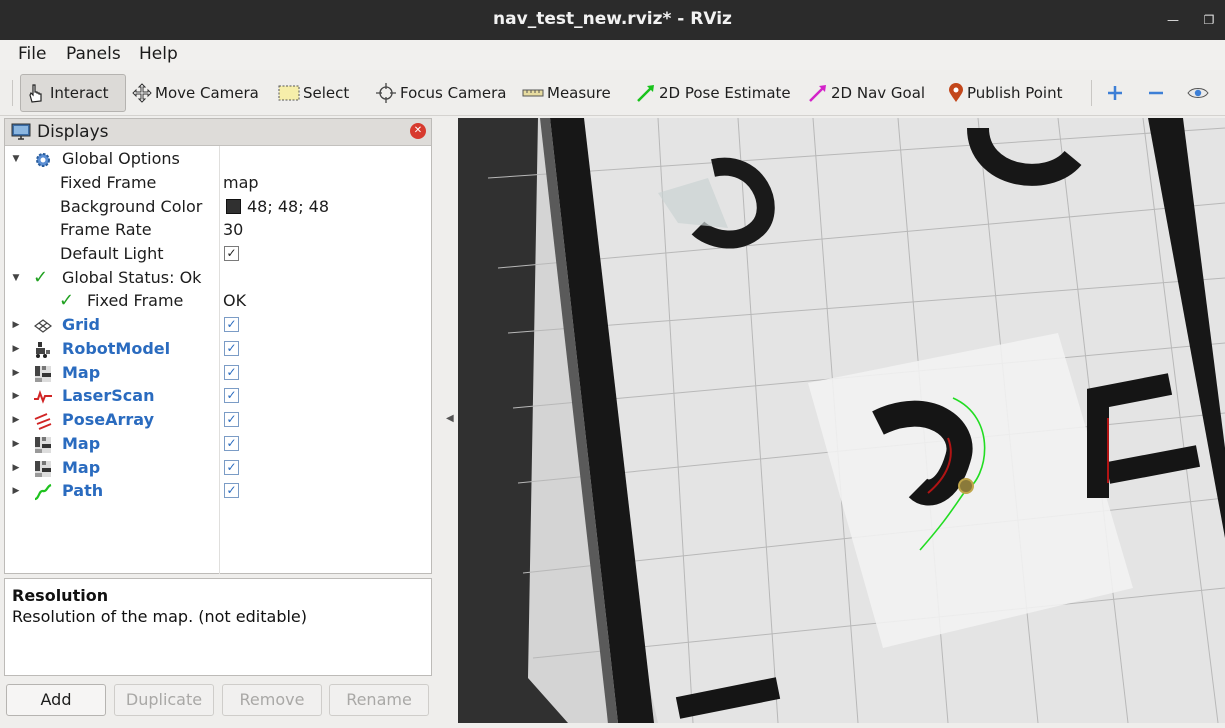 The height and width of the screenshot is (728, 1225). Describe the element at coordinates (713, 93) in the screenshot. I see `pose-estimate-tool: 2D Pose Estimate` at that location.